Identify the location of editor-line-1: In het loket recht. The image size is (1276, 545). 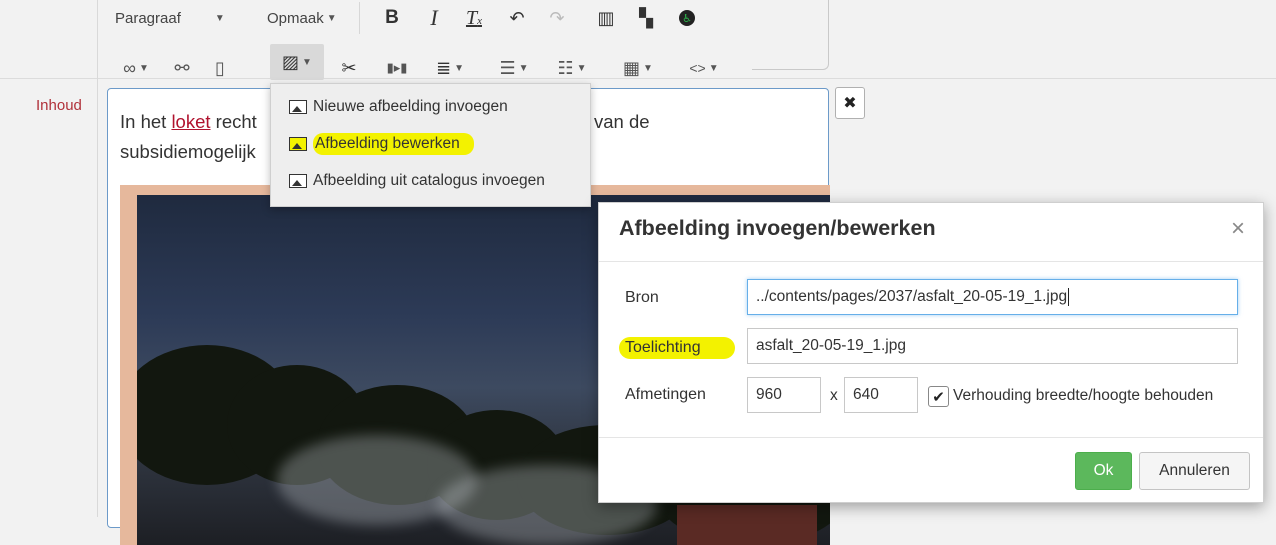
(188, 122).